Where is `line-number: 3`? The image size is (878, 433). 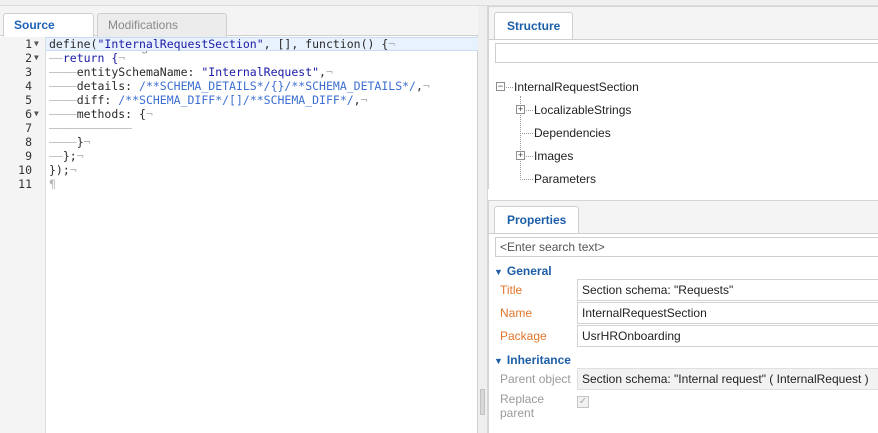 line-number: 3 is located at coordinates (28, 72).